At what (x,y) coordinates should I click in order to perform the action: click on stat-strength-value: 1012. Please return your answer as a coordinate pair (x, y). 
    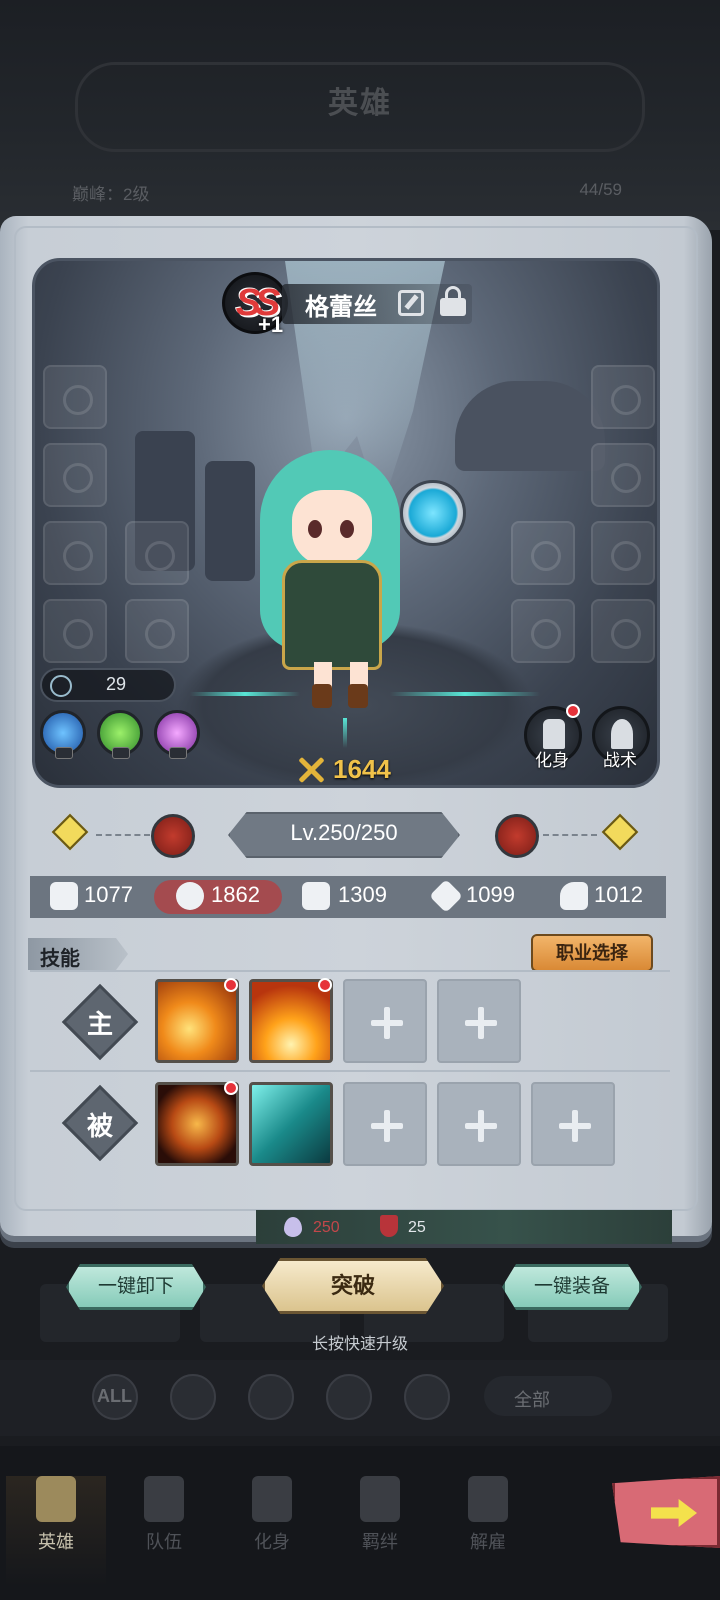
    Looking at the image, I should click on (618, 894).